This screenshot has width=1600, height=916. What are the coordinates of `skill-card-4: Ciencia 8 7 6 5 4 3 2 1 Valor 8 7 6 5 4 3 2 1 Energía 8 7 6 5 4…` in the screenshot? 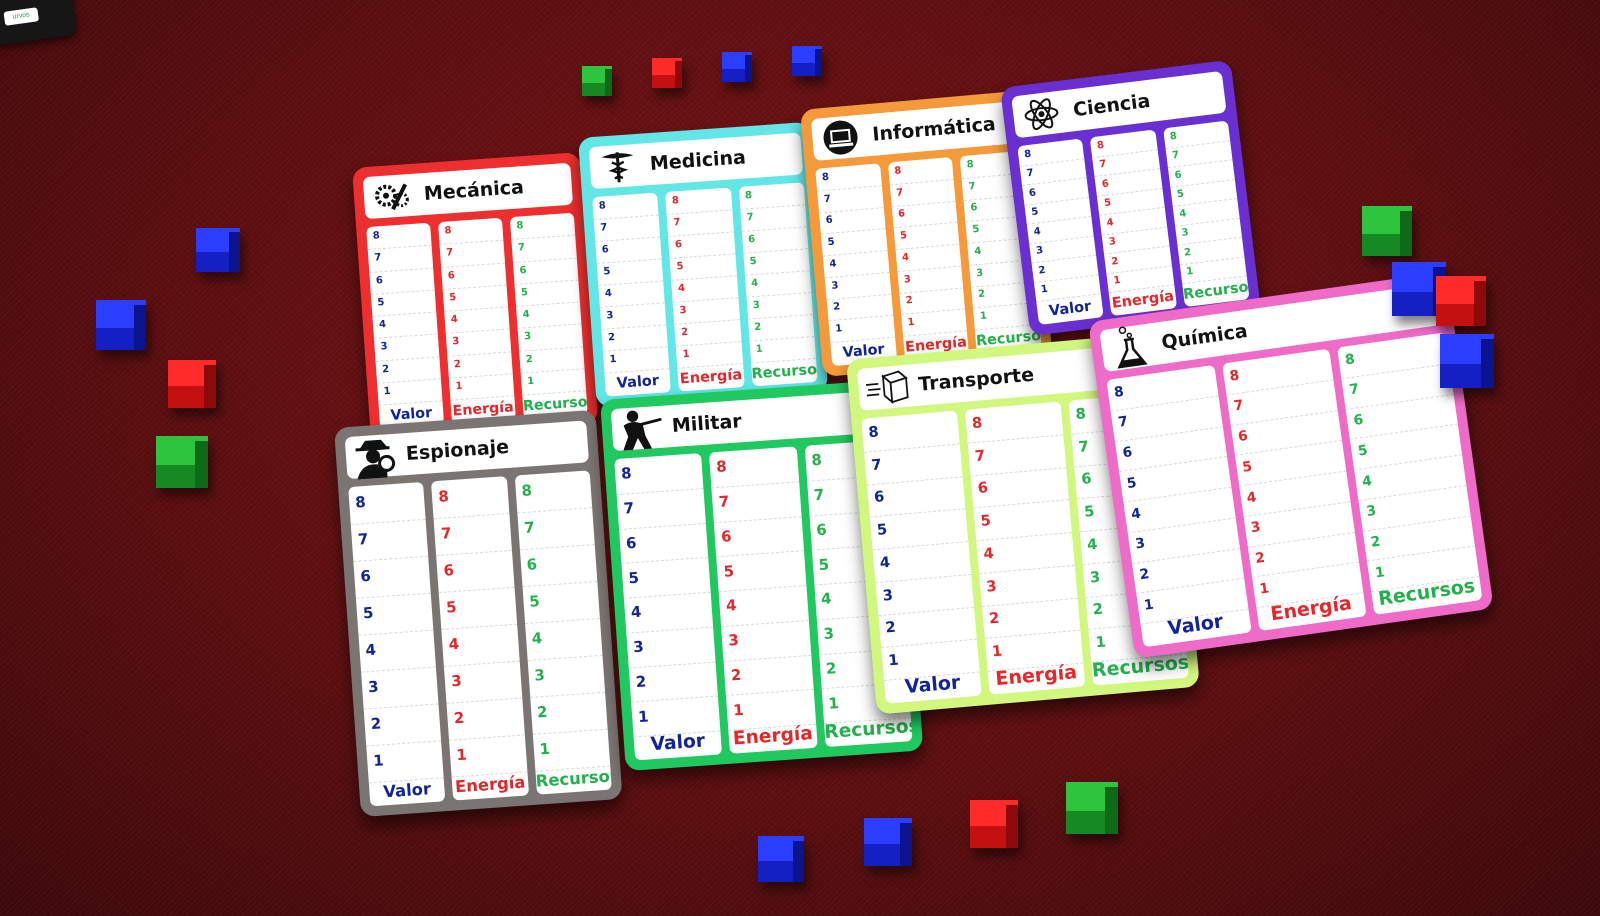 It's located at (1130, 198).